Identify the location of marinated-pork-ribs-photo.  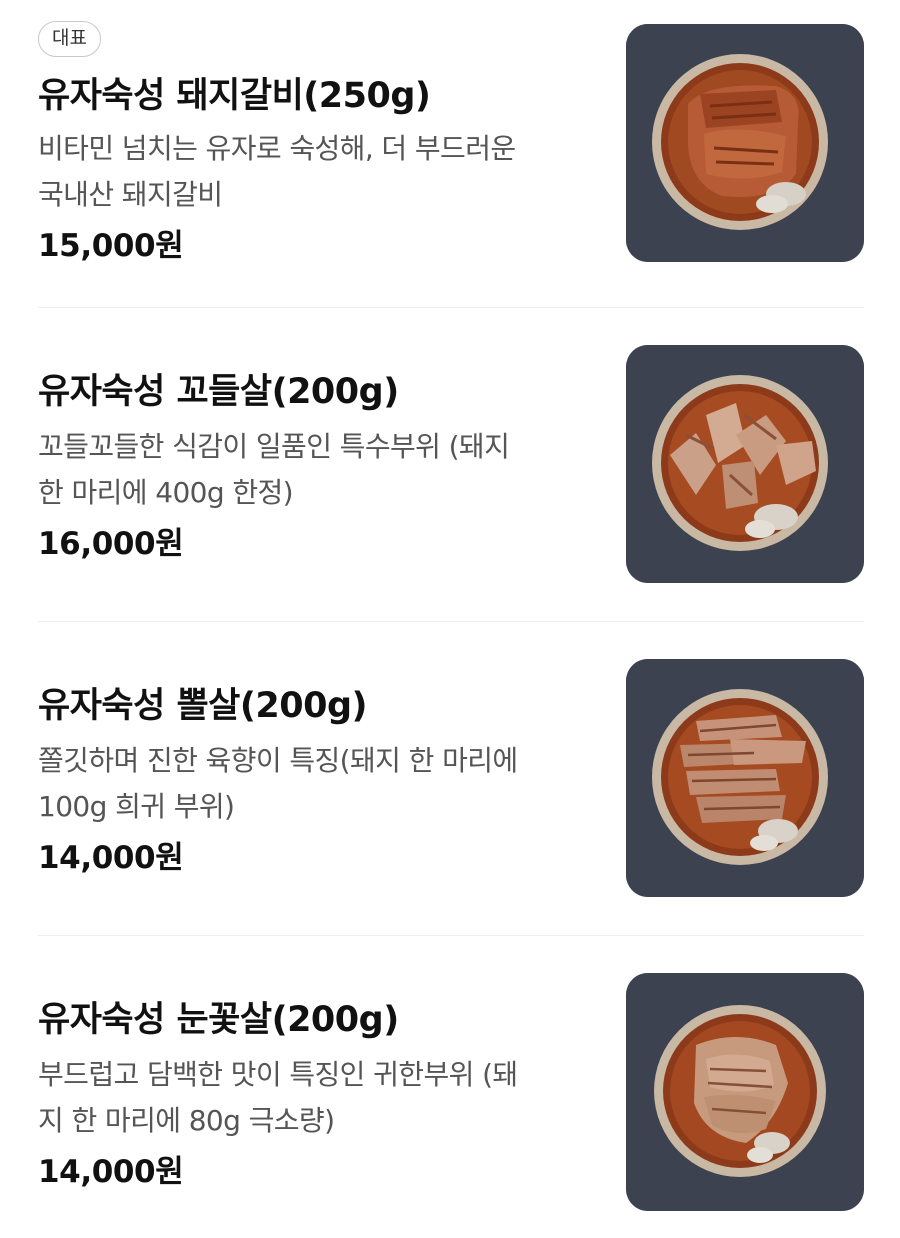
(745, 143).